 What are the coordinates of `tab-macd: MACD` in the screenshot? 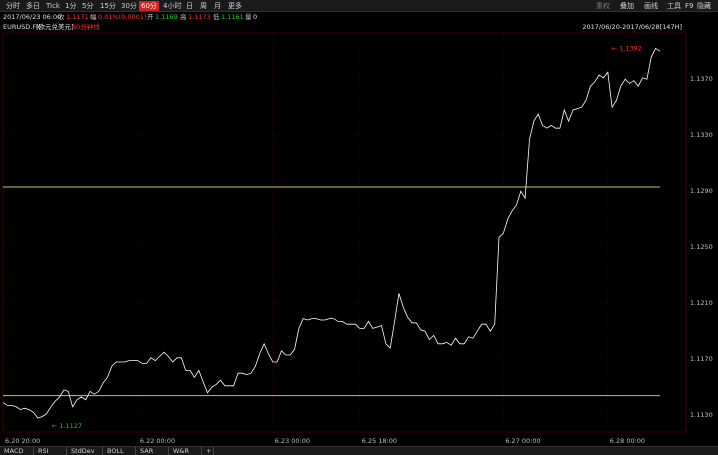 It's located at (17, 451).